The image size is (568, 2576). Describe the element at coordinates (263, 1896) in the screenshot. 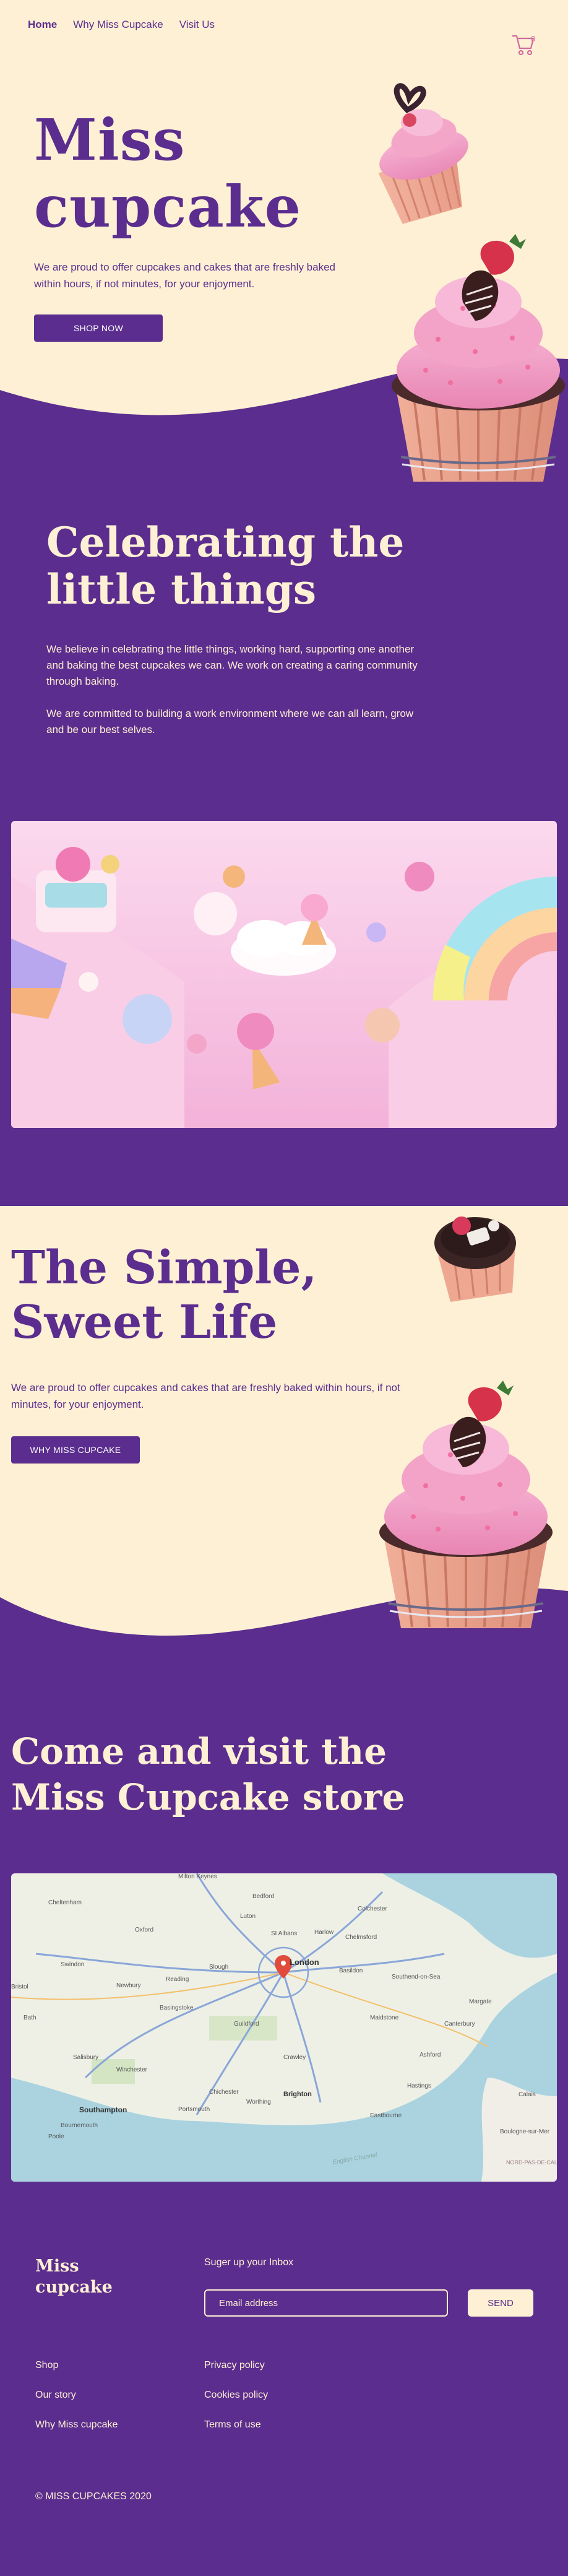

I see `map-label-bedford: Bedford` at that location.